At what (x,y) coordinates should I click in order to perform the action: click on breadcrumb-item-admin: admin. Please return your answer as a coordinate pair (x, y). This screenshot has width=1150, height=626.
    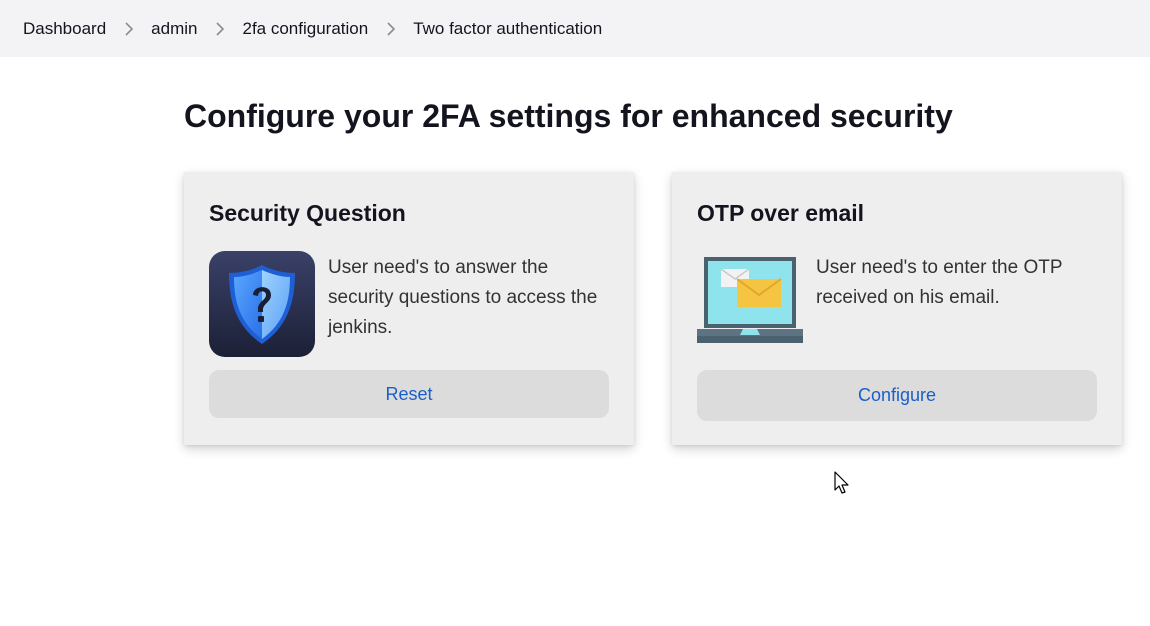
    Looking at the image, I should click on (174, 29).